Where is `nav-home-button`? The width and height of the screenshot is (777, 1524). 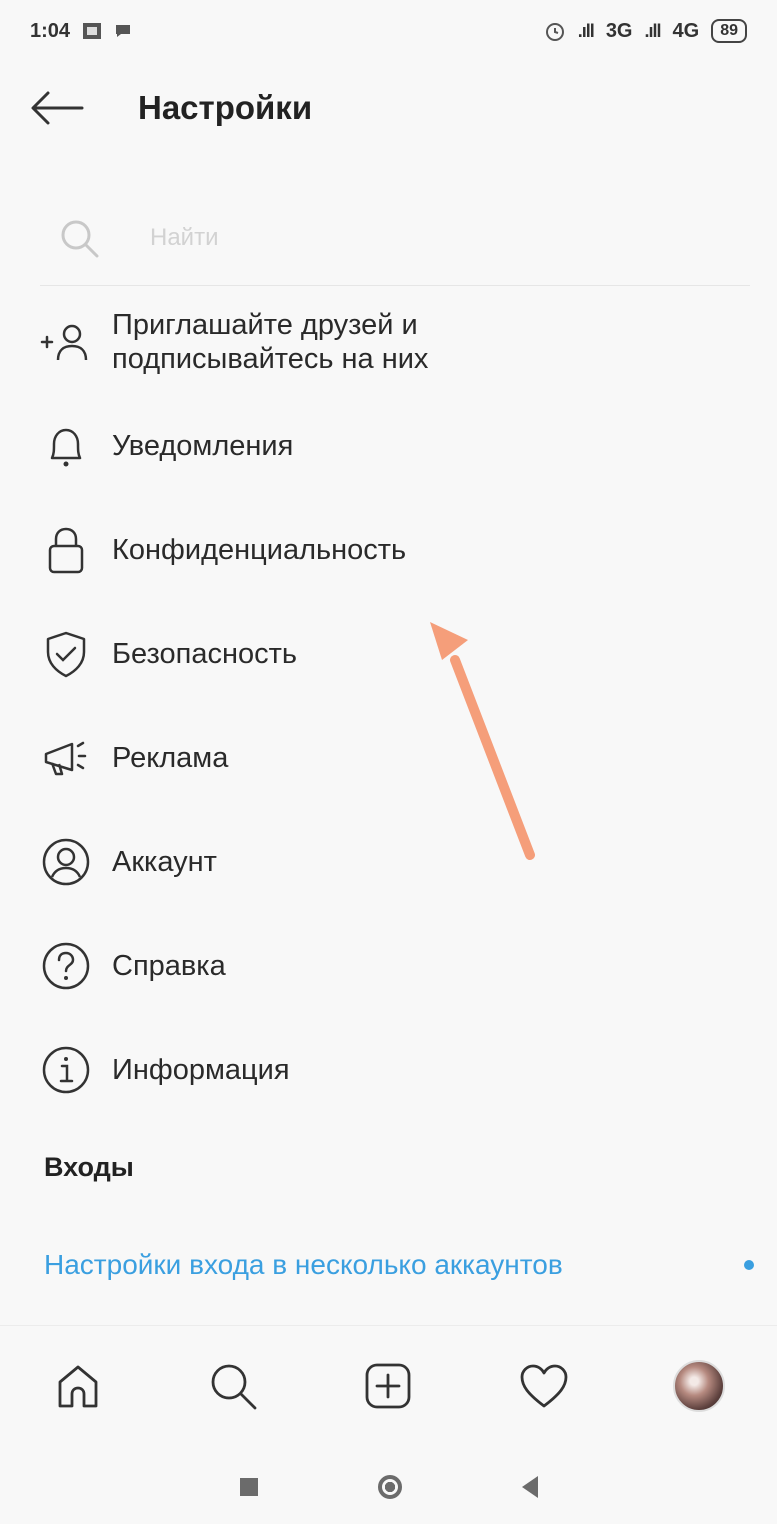 nav-home-button is located at coordinates (78, 1386).